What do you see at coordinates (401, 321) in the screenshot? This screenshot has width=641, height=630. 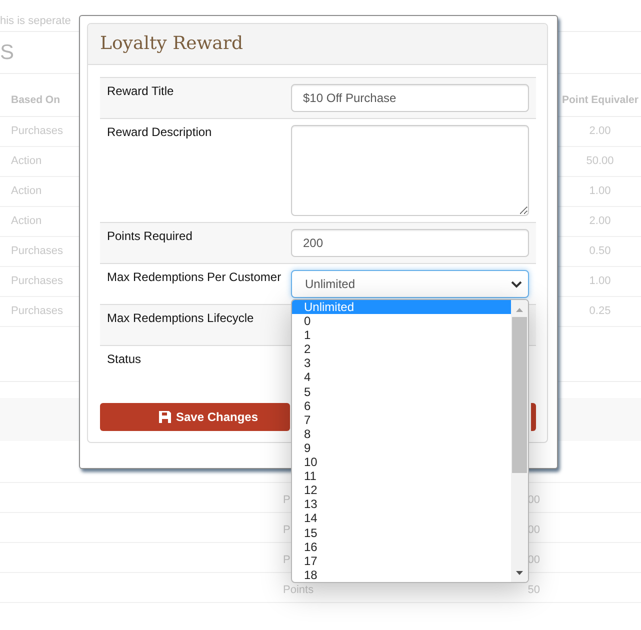 I see `option-item: 0` at bounding box center [401, 321].